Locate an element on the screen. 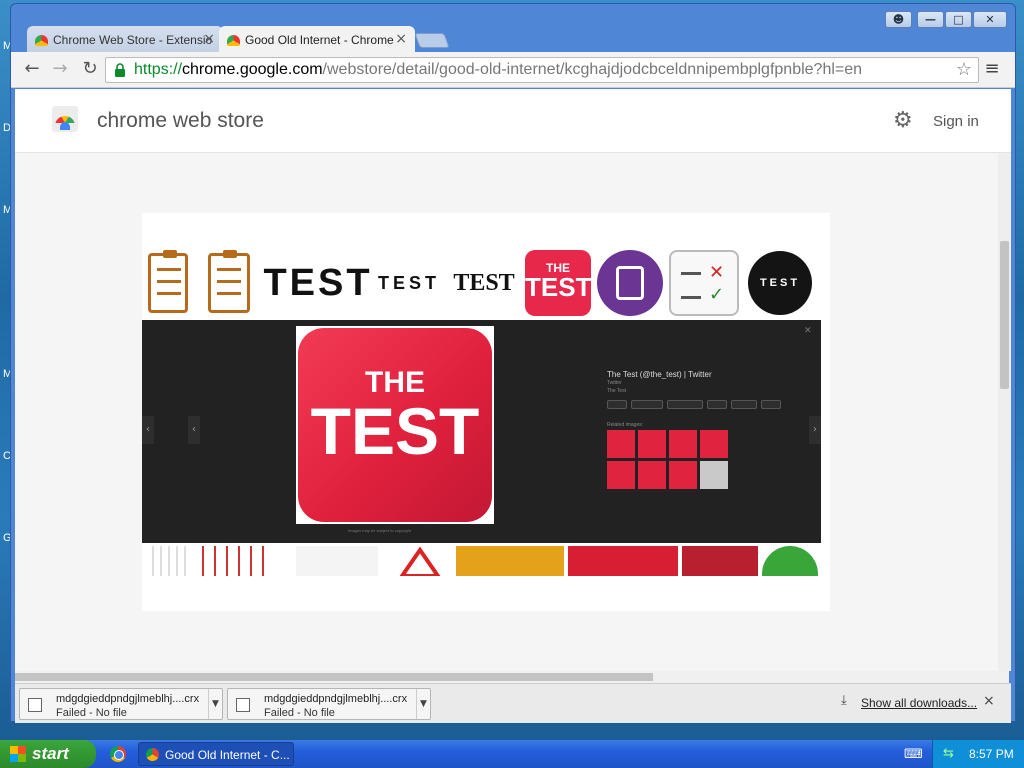 The image size is (1024, 768). answer-sheet-image is located at coordinates (337, 561).